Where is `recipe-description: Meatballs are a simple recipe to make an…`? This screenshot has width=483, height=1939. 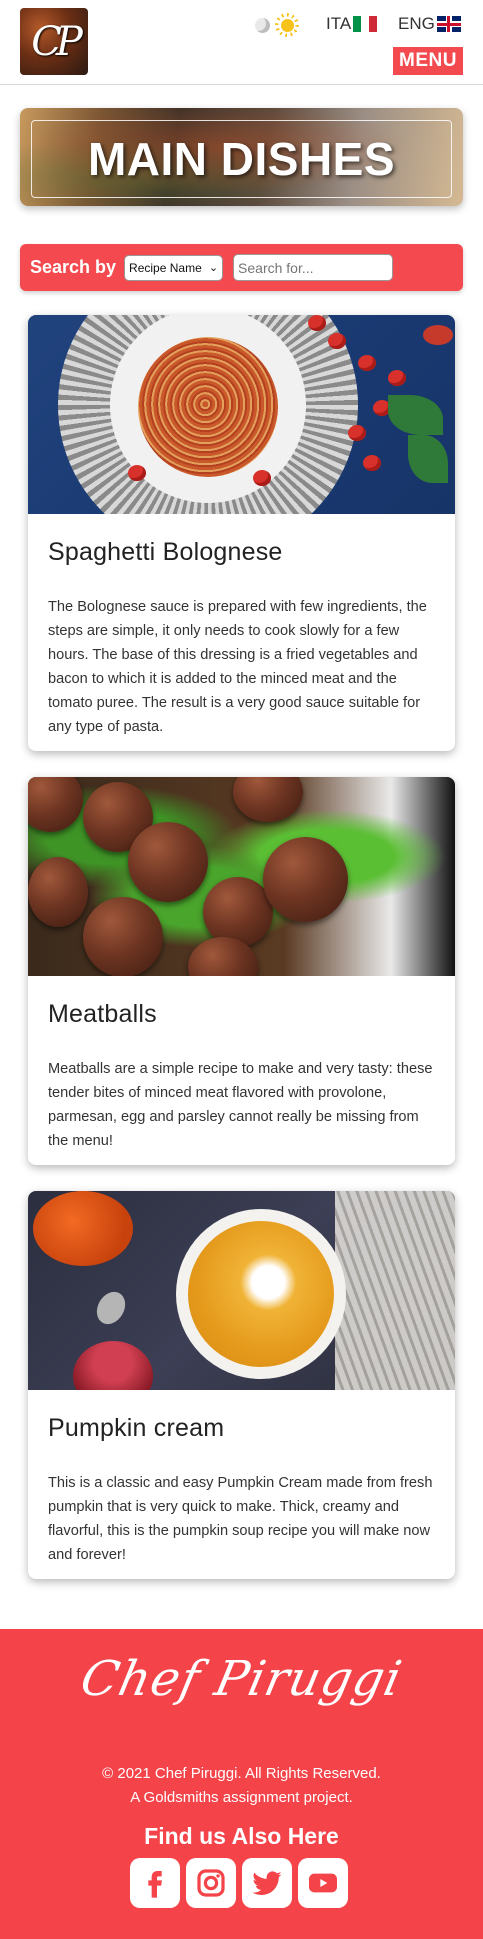
recipe-description: Meatballs are a simple recipe to make an… is located at coordinates (240, 1105).